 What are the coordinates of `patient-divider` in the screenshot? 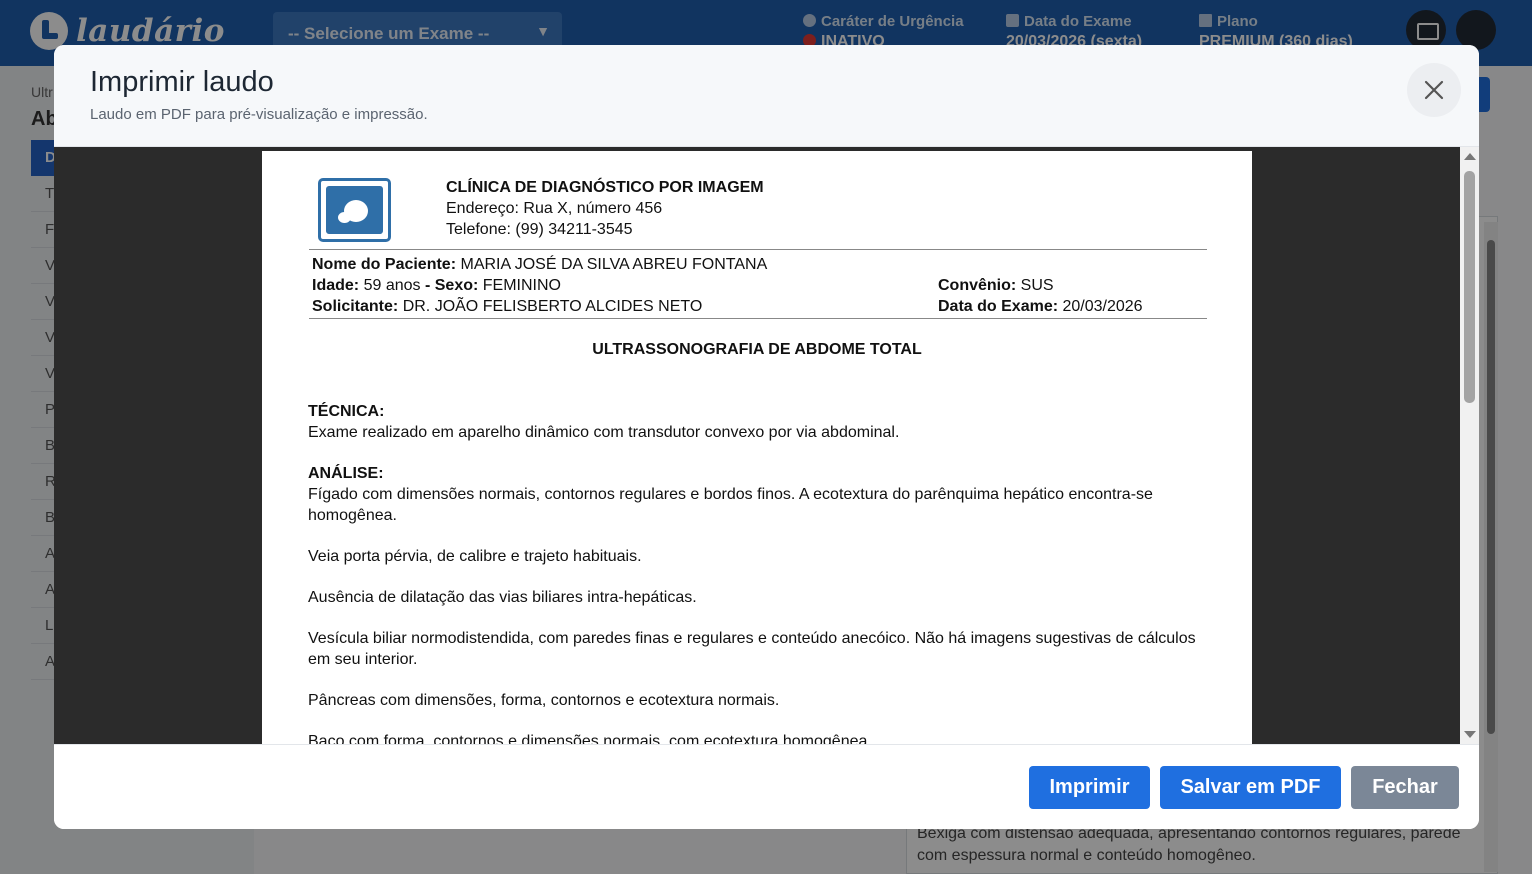 It's located at (758, 318).